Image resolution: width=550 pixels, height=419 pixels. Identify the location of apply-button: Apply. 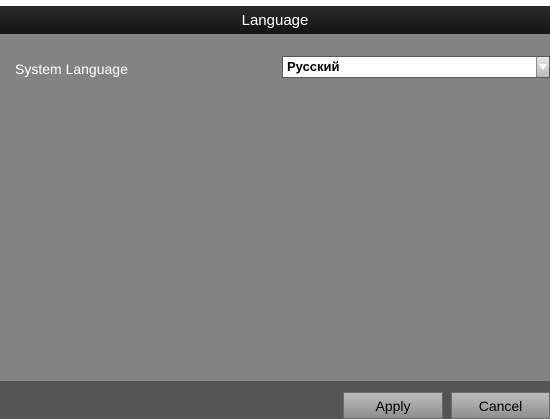
(393, 405).